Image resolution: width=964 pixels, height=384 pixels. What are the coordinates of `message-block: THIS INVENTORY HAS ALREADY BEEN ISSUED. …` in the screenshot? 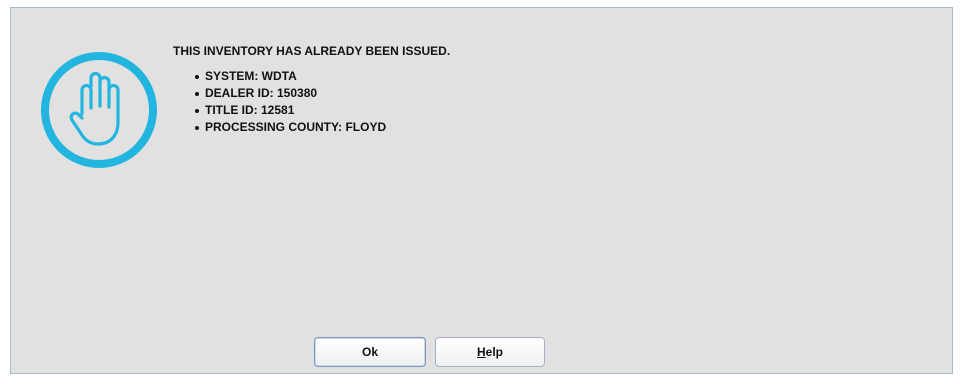 It's located at (311, 90).